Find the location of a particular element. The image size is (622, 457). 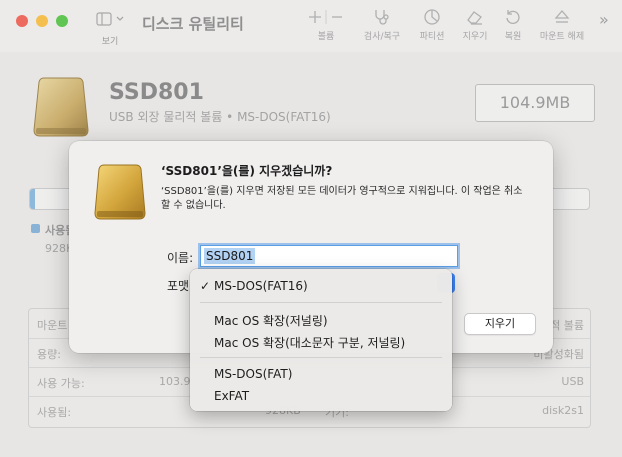

sidebar-icon is located at coordinates (110, 19).